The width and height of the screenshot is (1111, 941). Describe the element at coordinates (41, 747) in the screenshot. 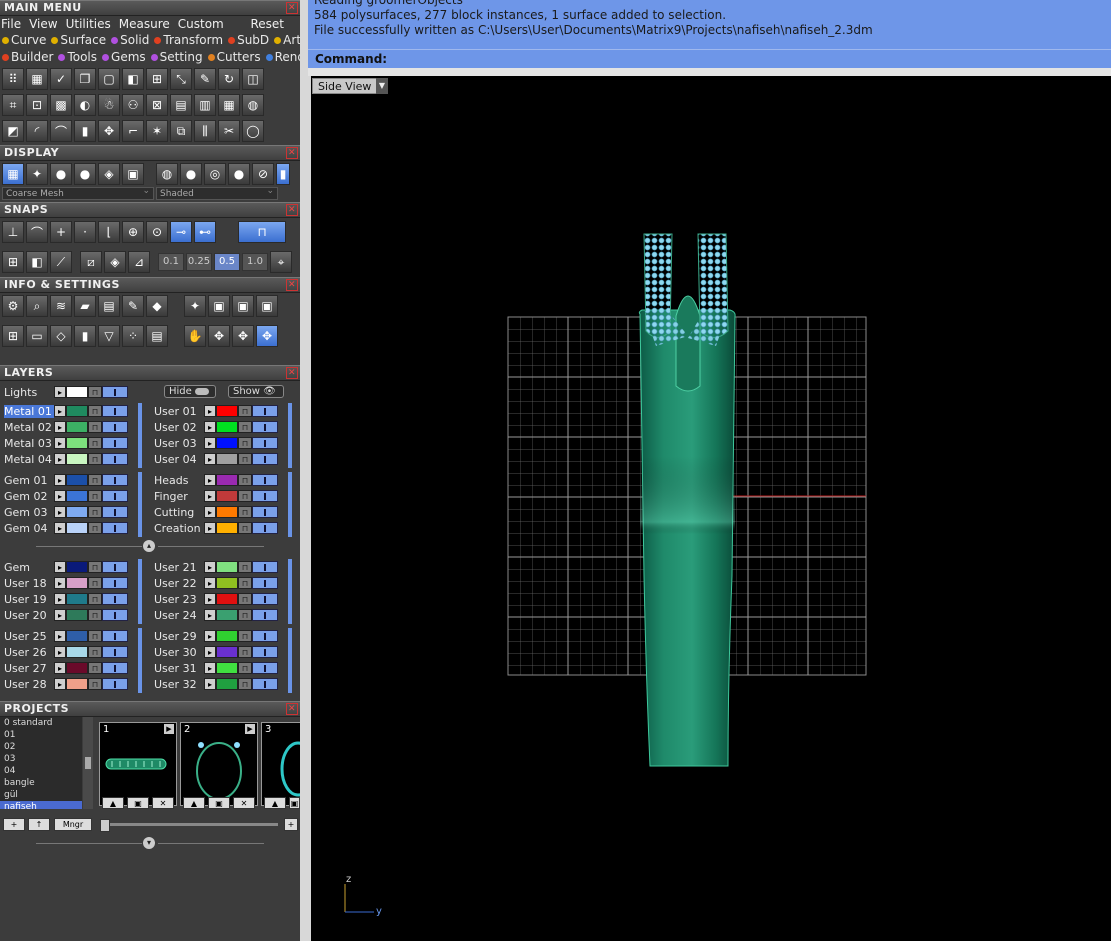

I see `project-list-item: 02` at that location.